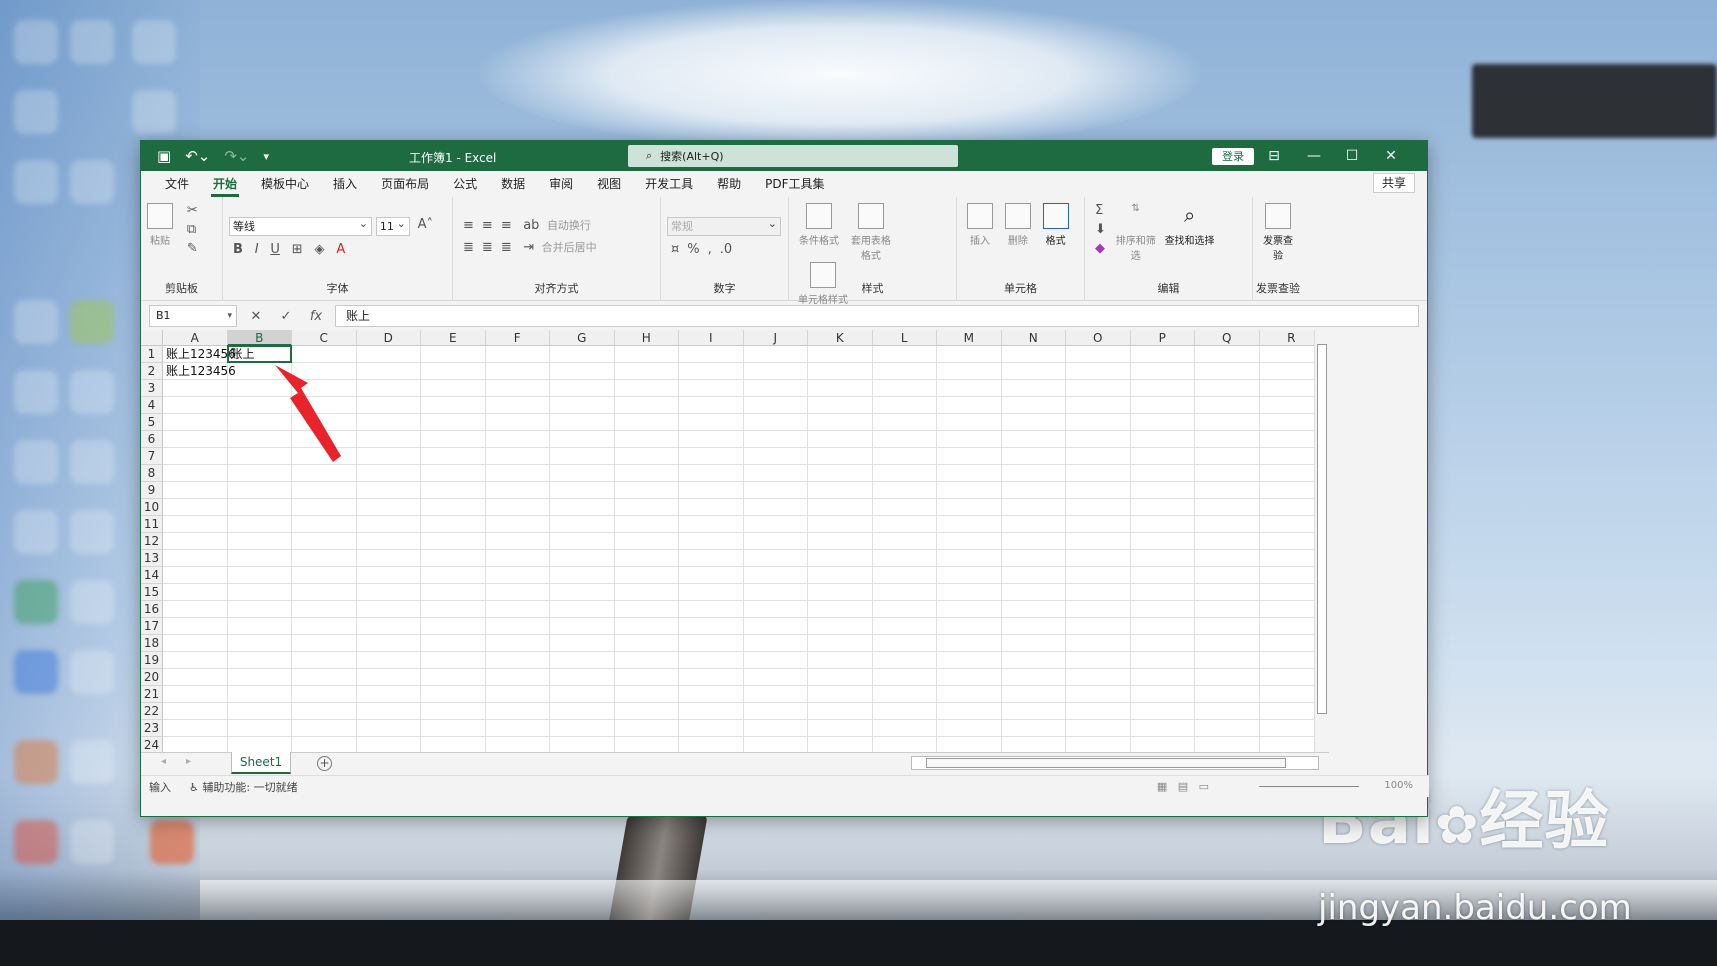 The image size is (1717, 966). Describe the element at coordinates (517, 338) in the screenshot. I see `column-header: F` at that location.